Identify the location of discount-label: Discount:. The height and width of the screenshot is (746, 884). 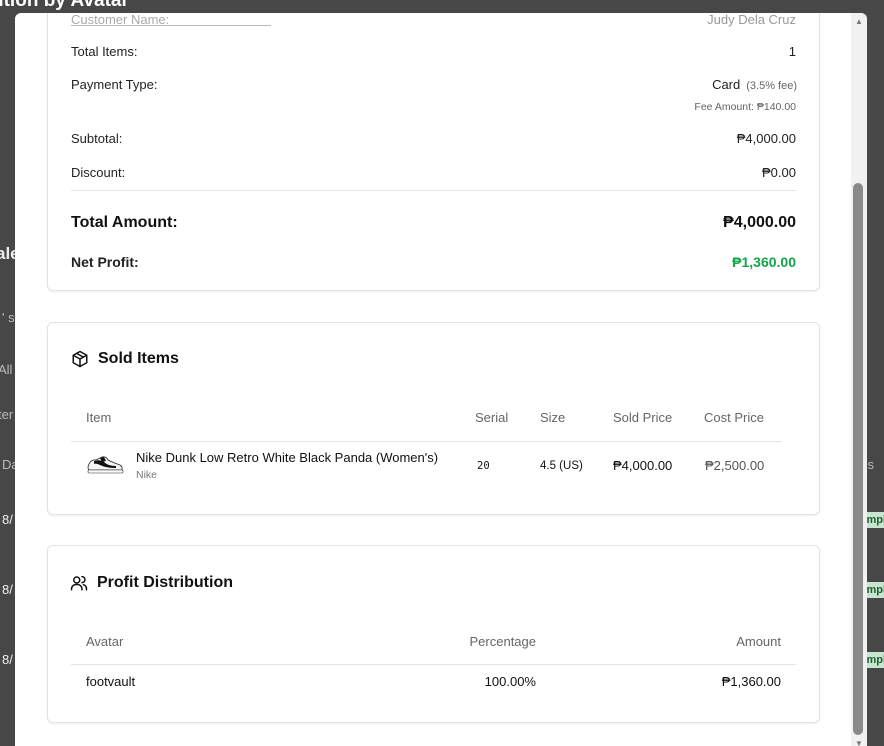
(98, 172).